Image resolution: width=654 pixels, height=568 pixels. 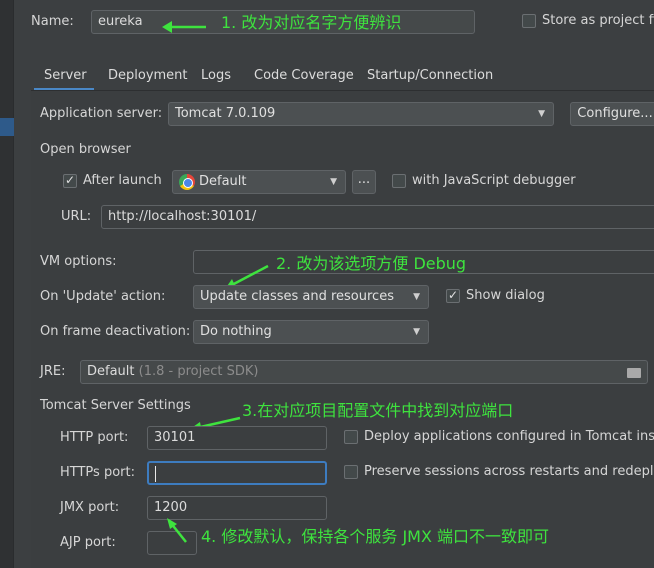 What do you see at coordinates (115, 405) in the screenshot?
I see `tomcat-settings-label: Tomcat Server Settings` at bounding box center [115, 405].